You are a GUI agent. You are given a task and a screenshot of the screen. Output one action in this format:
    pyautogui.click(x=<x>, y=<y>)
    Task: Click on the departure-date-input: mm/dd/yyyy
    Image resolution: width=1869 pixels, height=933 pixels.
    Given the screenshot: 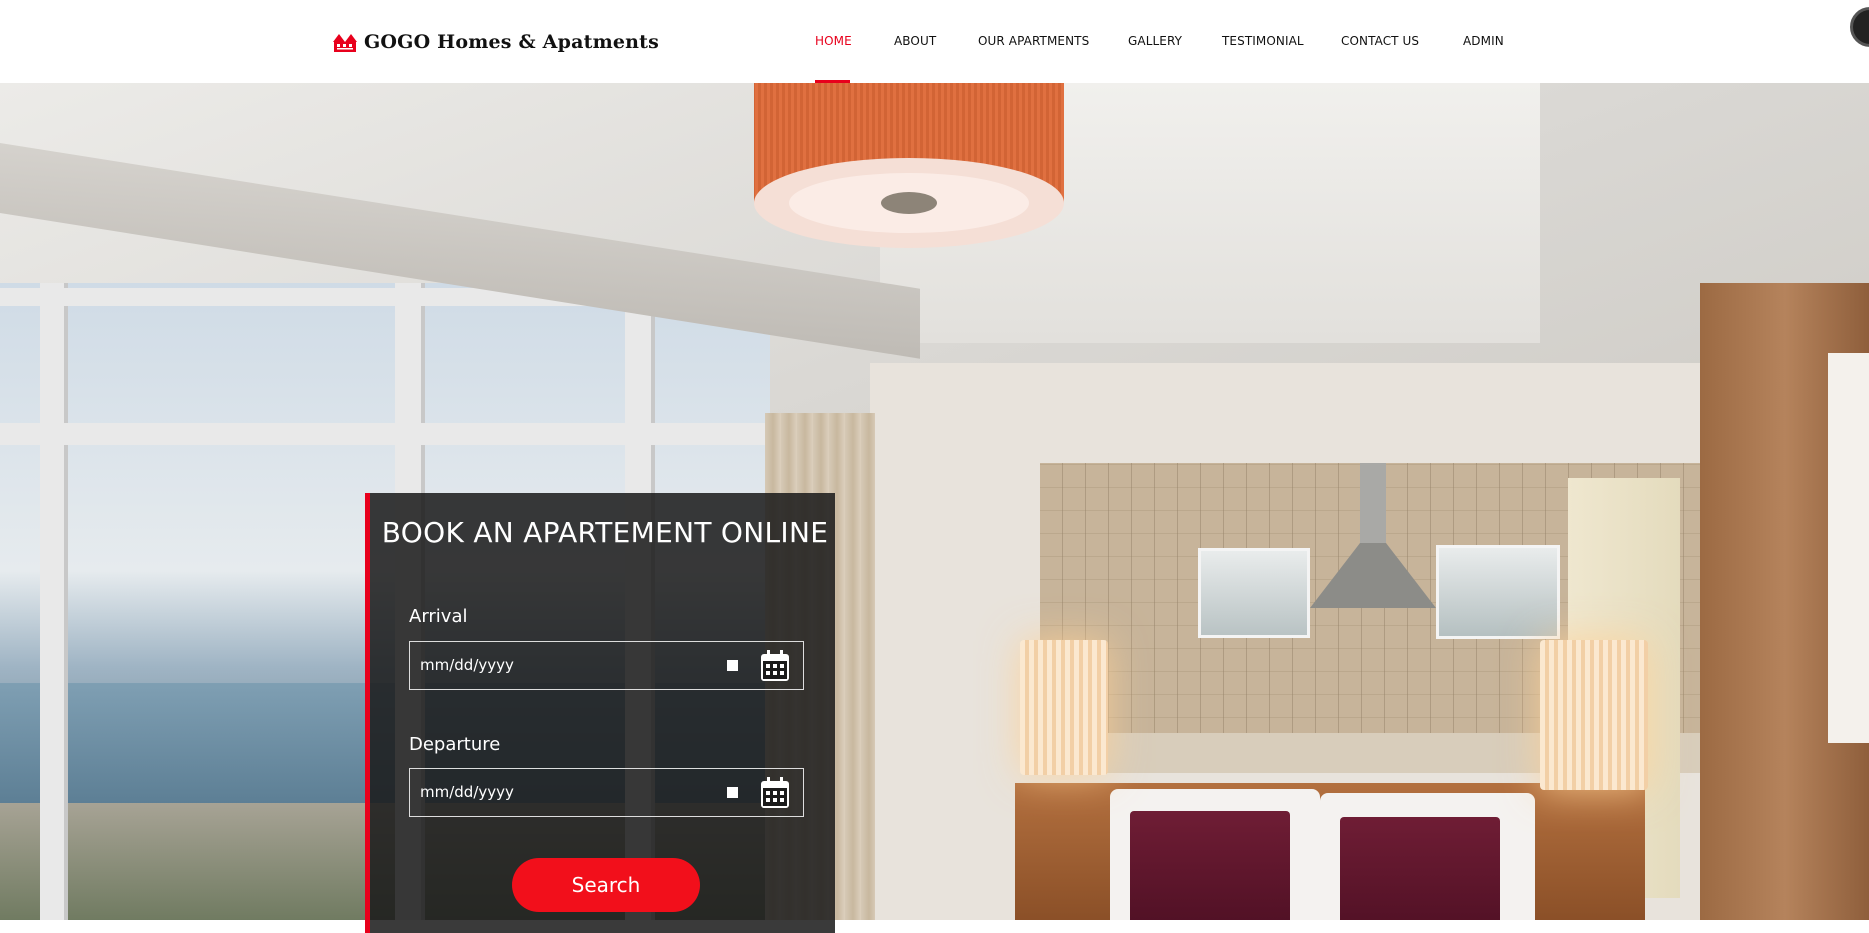 What is the action you would take?
    pyautogui.click(x=606, y=792)
    